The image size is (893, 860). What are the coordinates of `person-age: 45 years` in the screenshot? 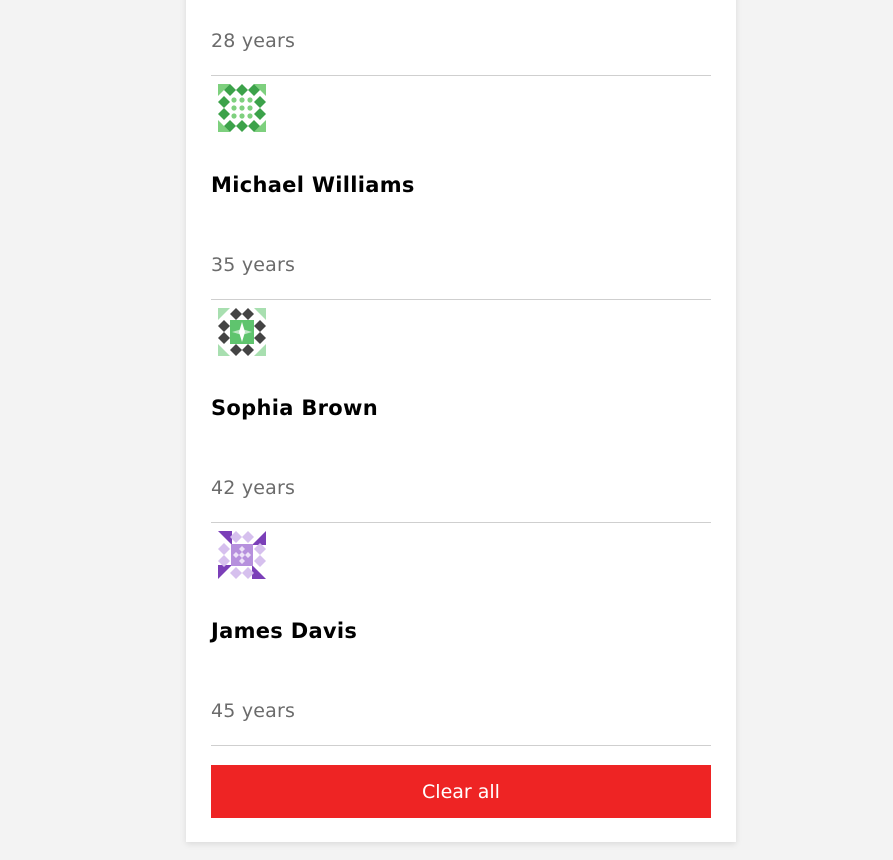 It's located at (253, 711).